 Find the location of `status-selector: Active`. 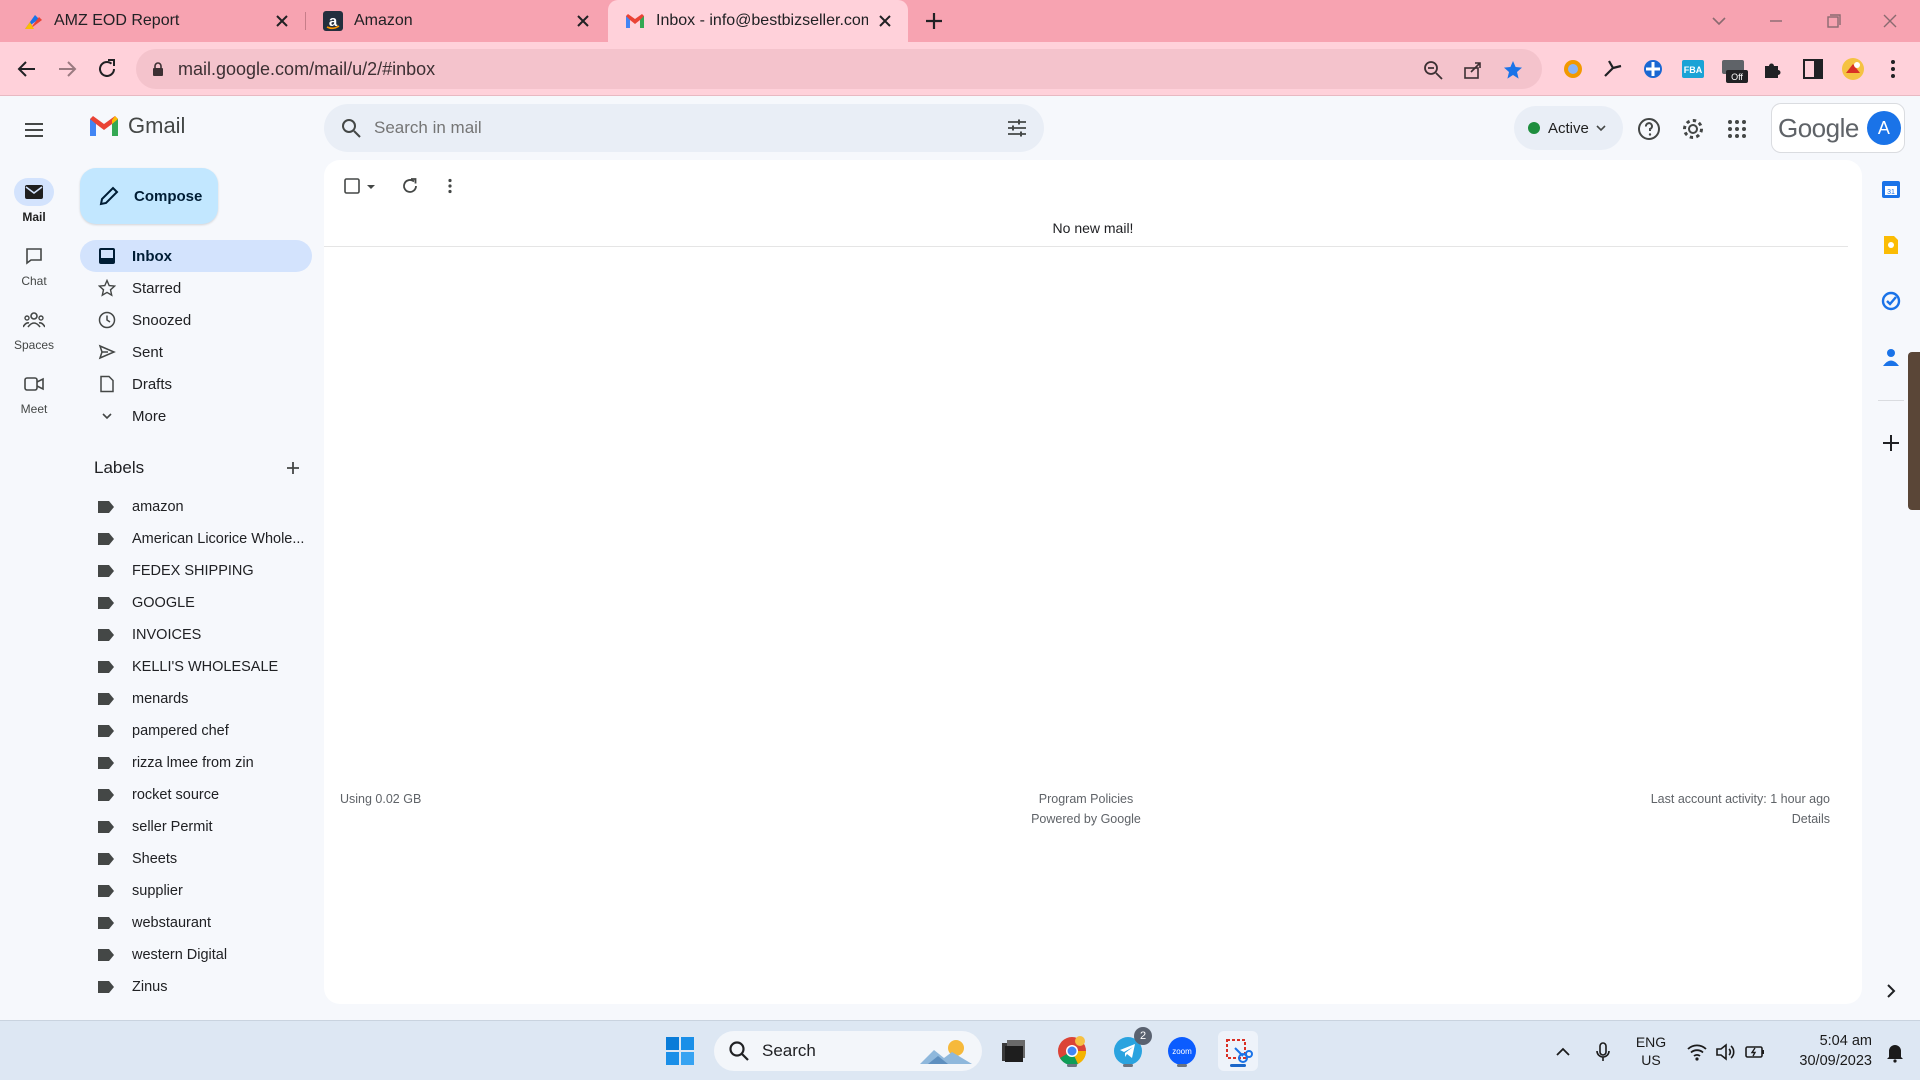

status-selector: Active is located at coordinates (1568, 128).